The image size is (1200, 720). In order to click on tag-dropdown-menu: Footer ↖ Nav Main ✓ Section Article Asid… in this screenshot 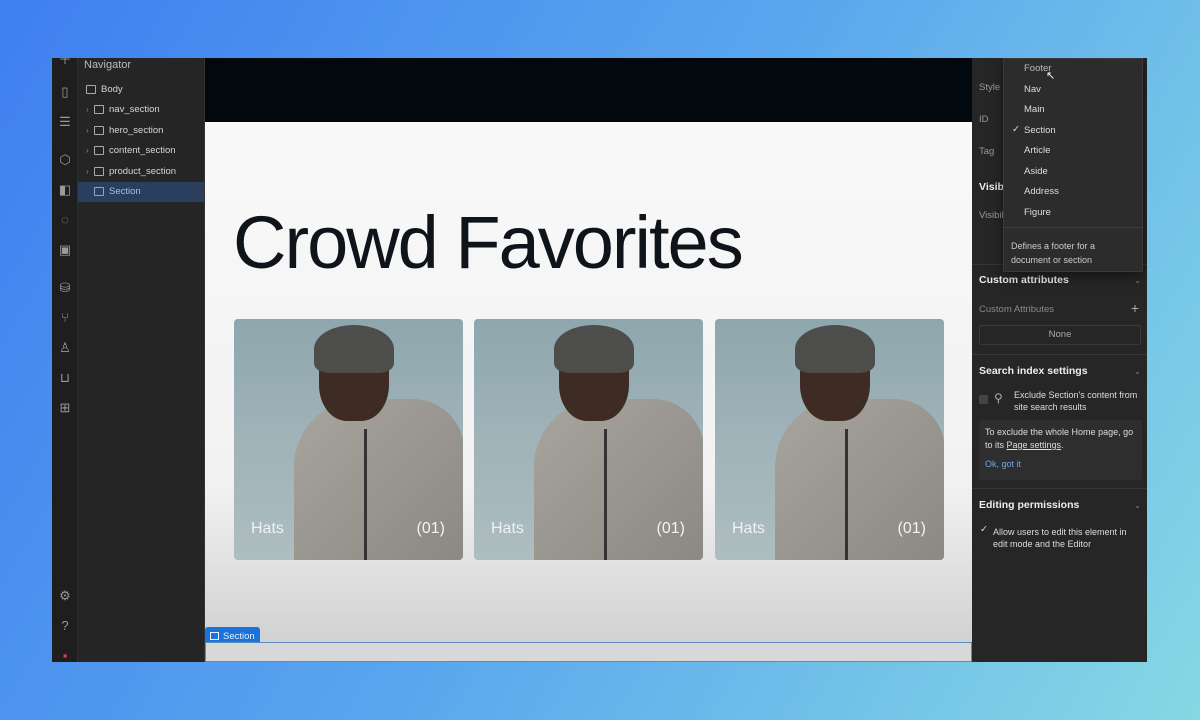, I will do `click(1073, 165)`.